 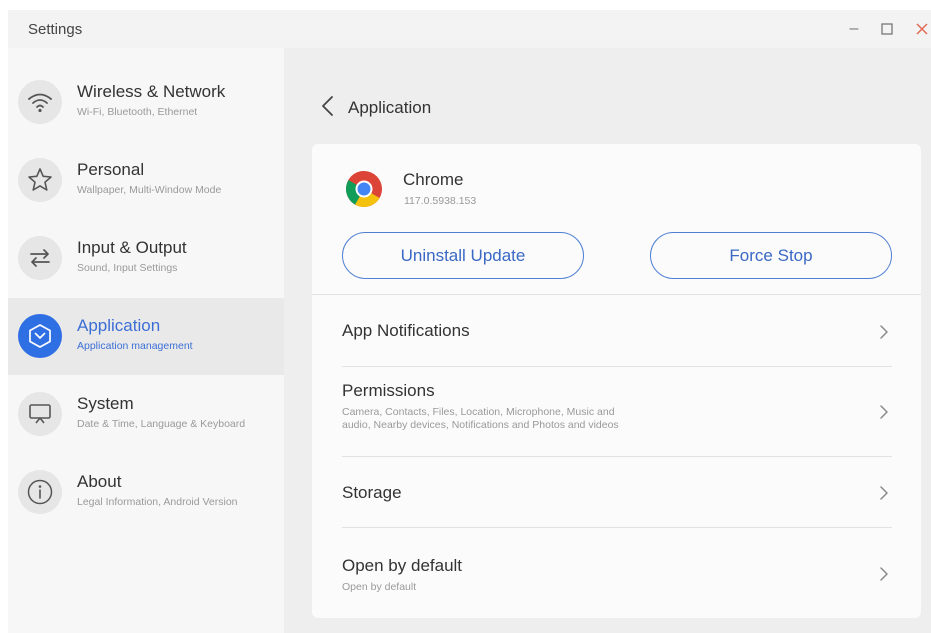 What do you see at coordinates (433, 179) in the screenshot?
I see `app-name: Chrome` at bounding box center [433, 179].